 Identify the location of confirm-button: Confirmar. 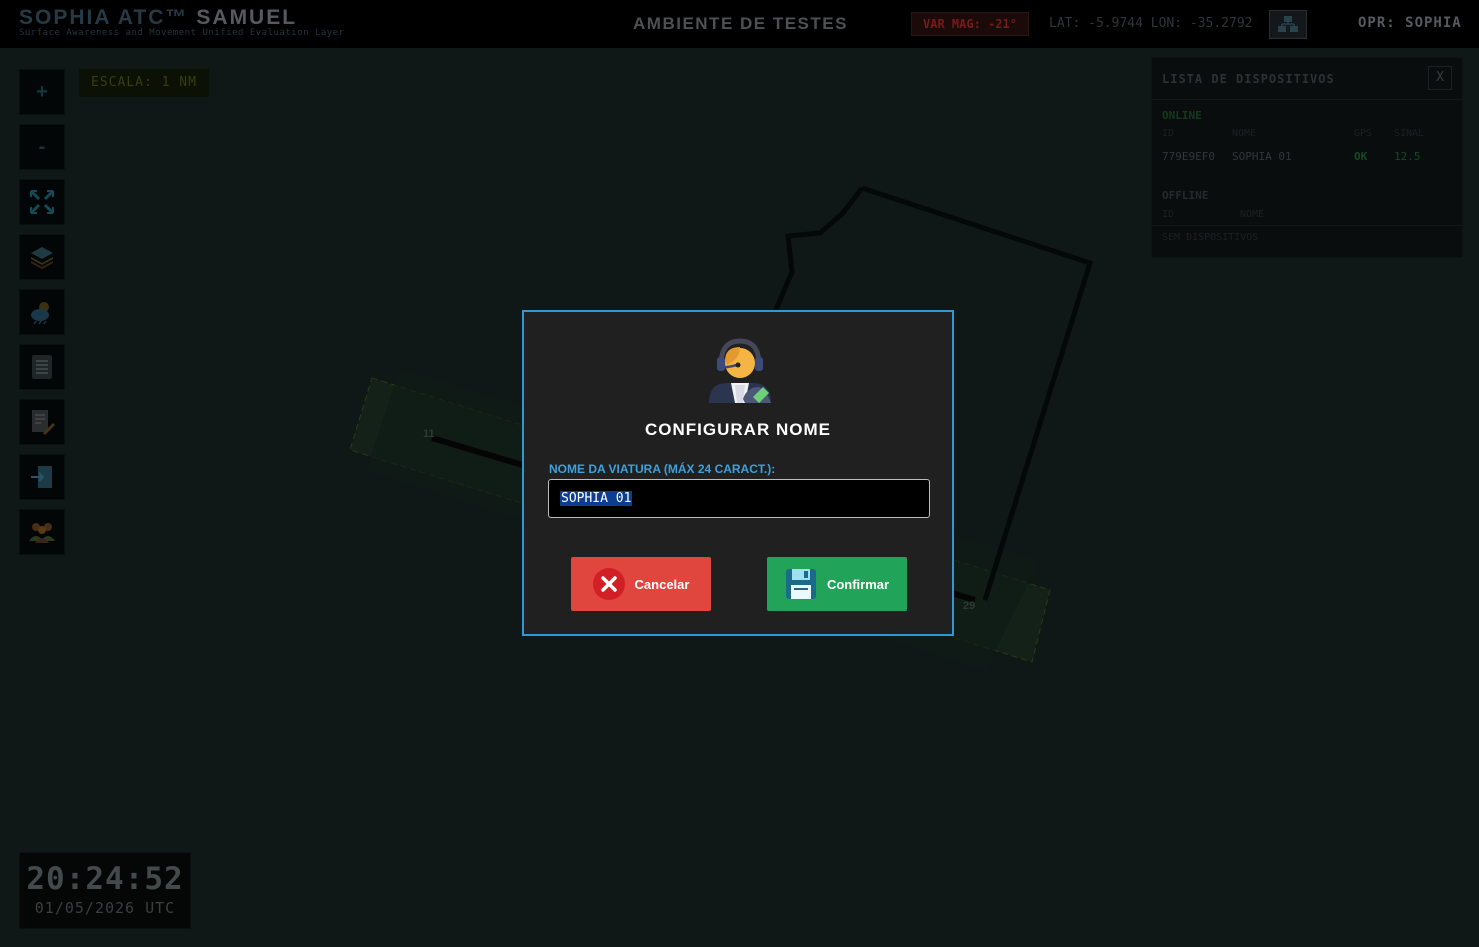
(837, 584).